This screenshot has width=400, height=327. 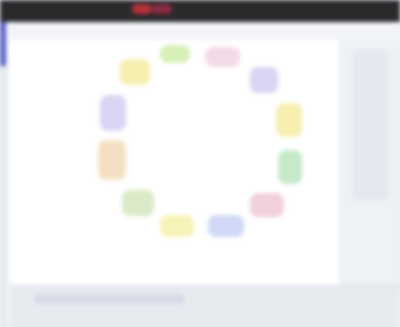 What do you see at coordinates (205, 306) in the screenshot?
I see `bottom-panel` at bounding box center [205, 306].